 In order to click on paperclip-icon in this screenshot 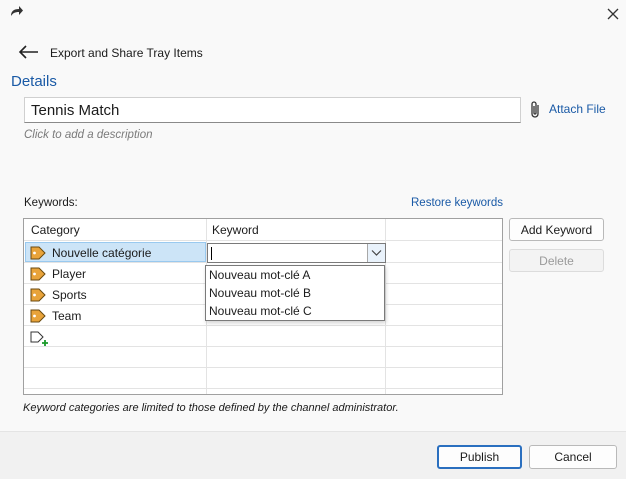, I will do `click(536, 110)`.